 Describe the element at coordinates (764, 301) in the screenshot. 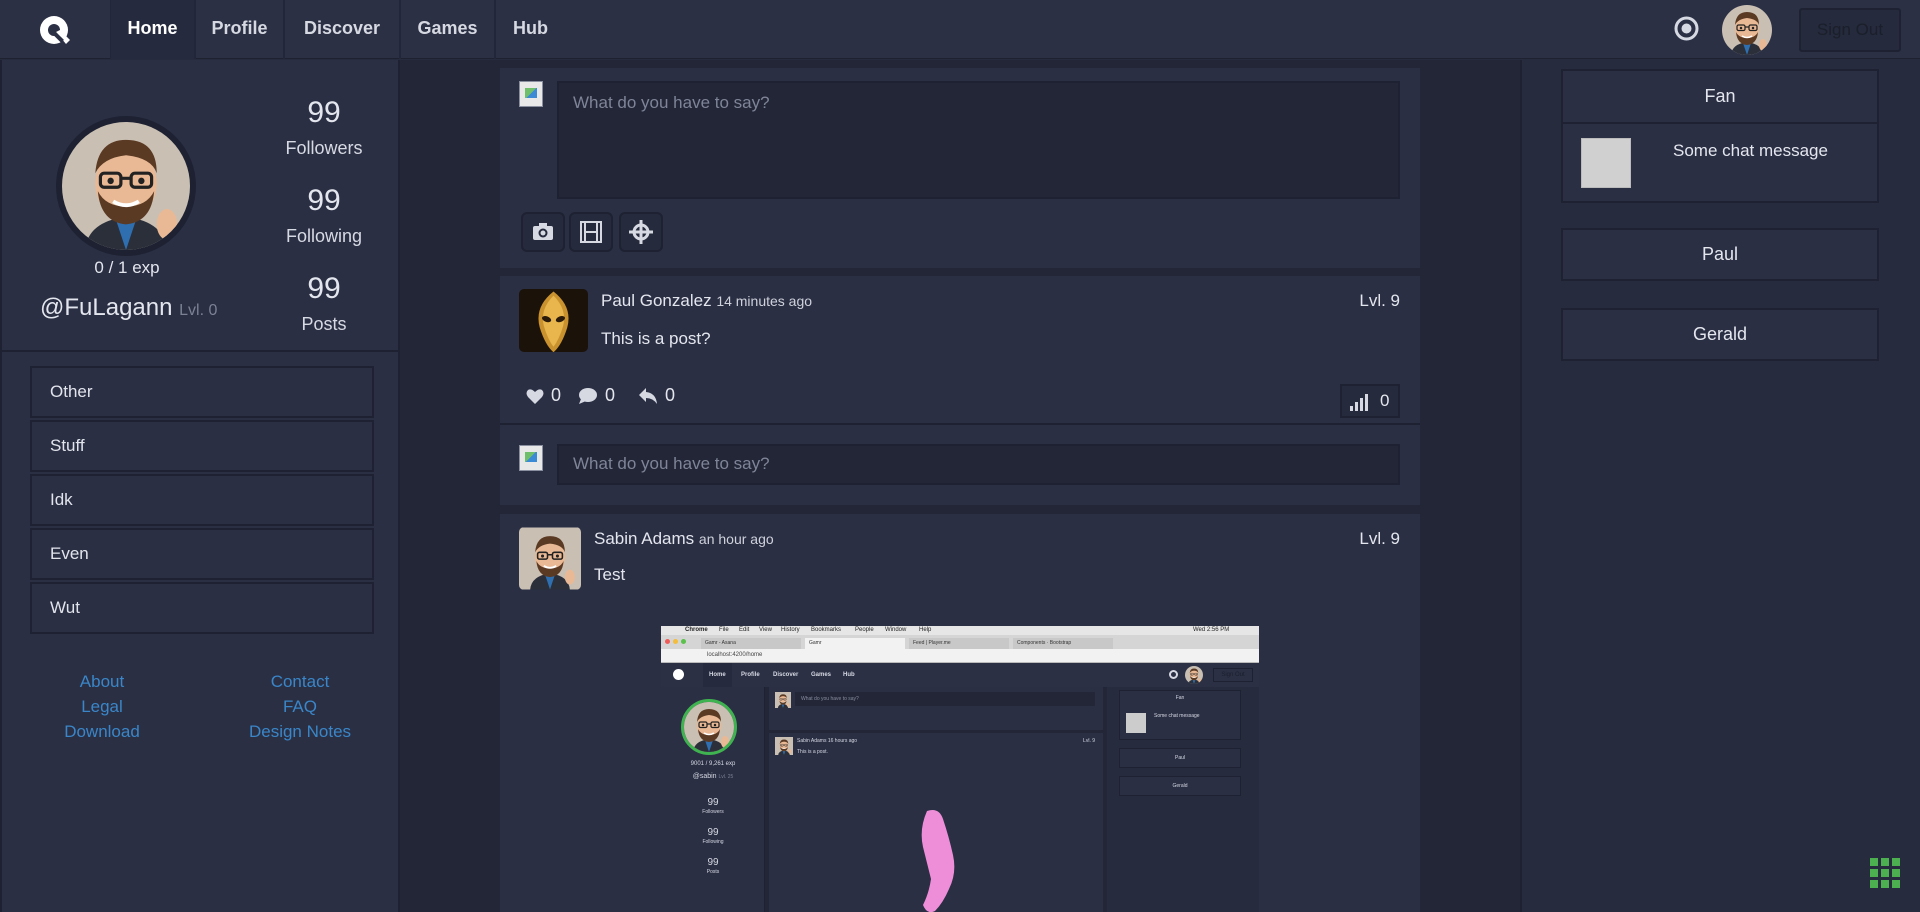

I see `post-timestamp: 14 minutes ago` at that location.